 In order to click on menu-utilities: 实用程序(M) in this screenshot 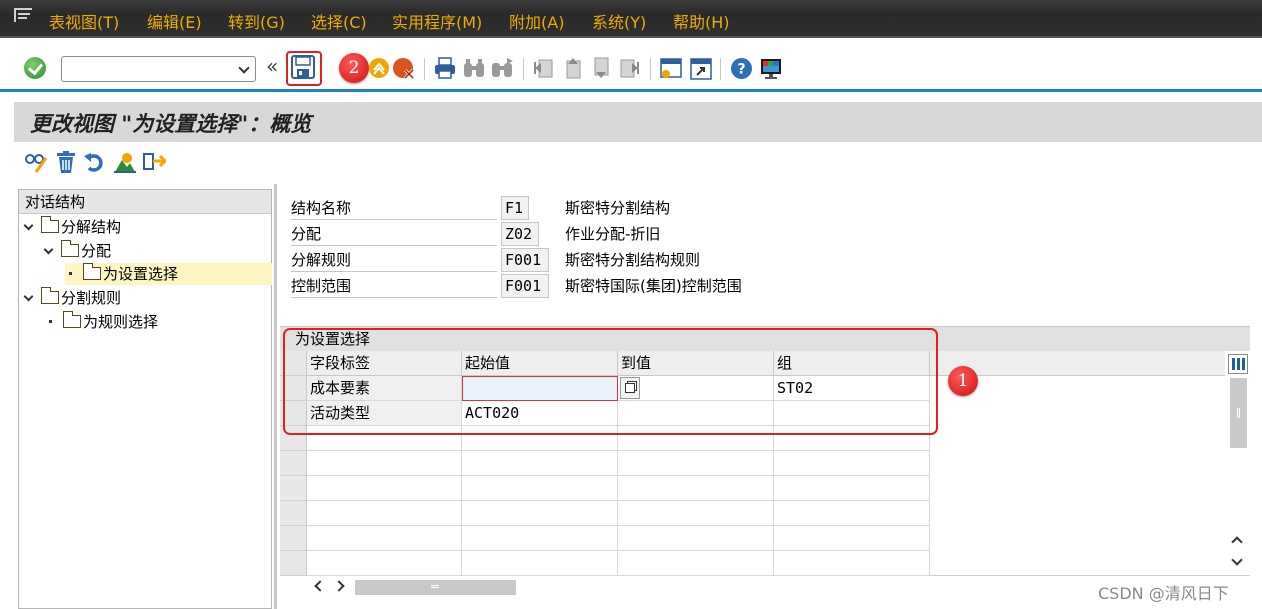, I will do `click(437, 21)`.